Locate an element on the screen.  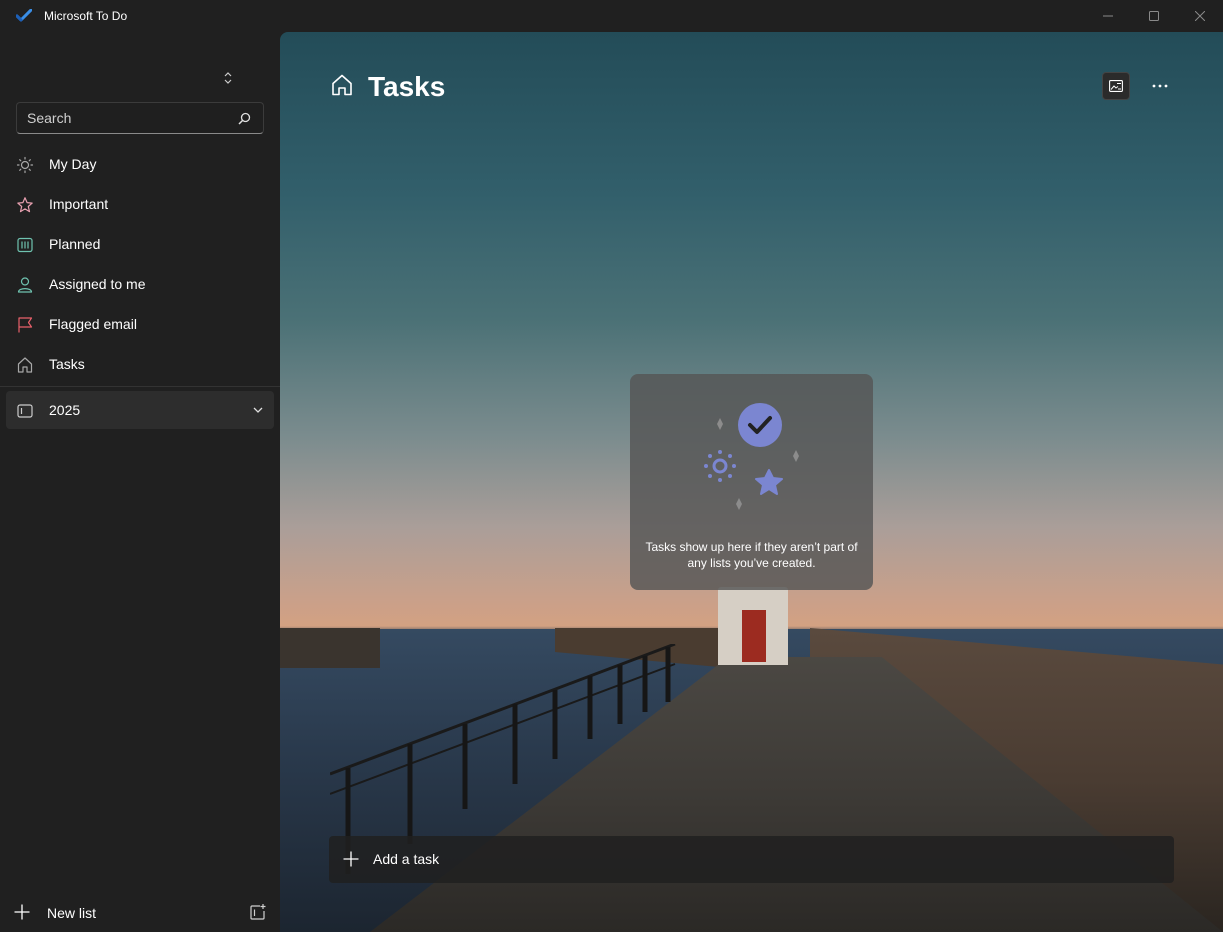
sidebar-item-label: Tasks is located at coordinates (67, 364).